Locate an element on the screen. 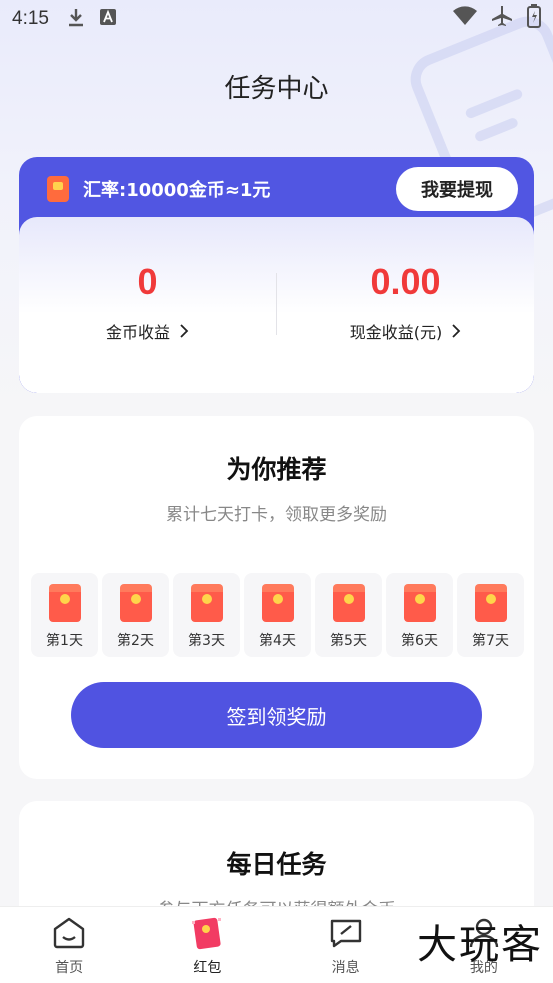  recommend-title: 为你推荐 is located at coordinates (276, 469).